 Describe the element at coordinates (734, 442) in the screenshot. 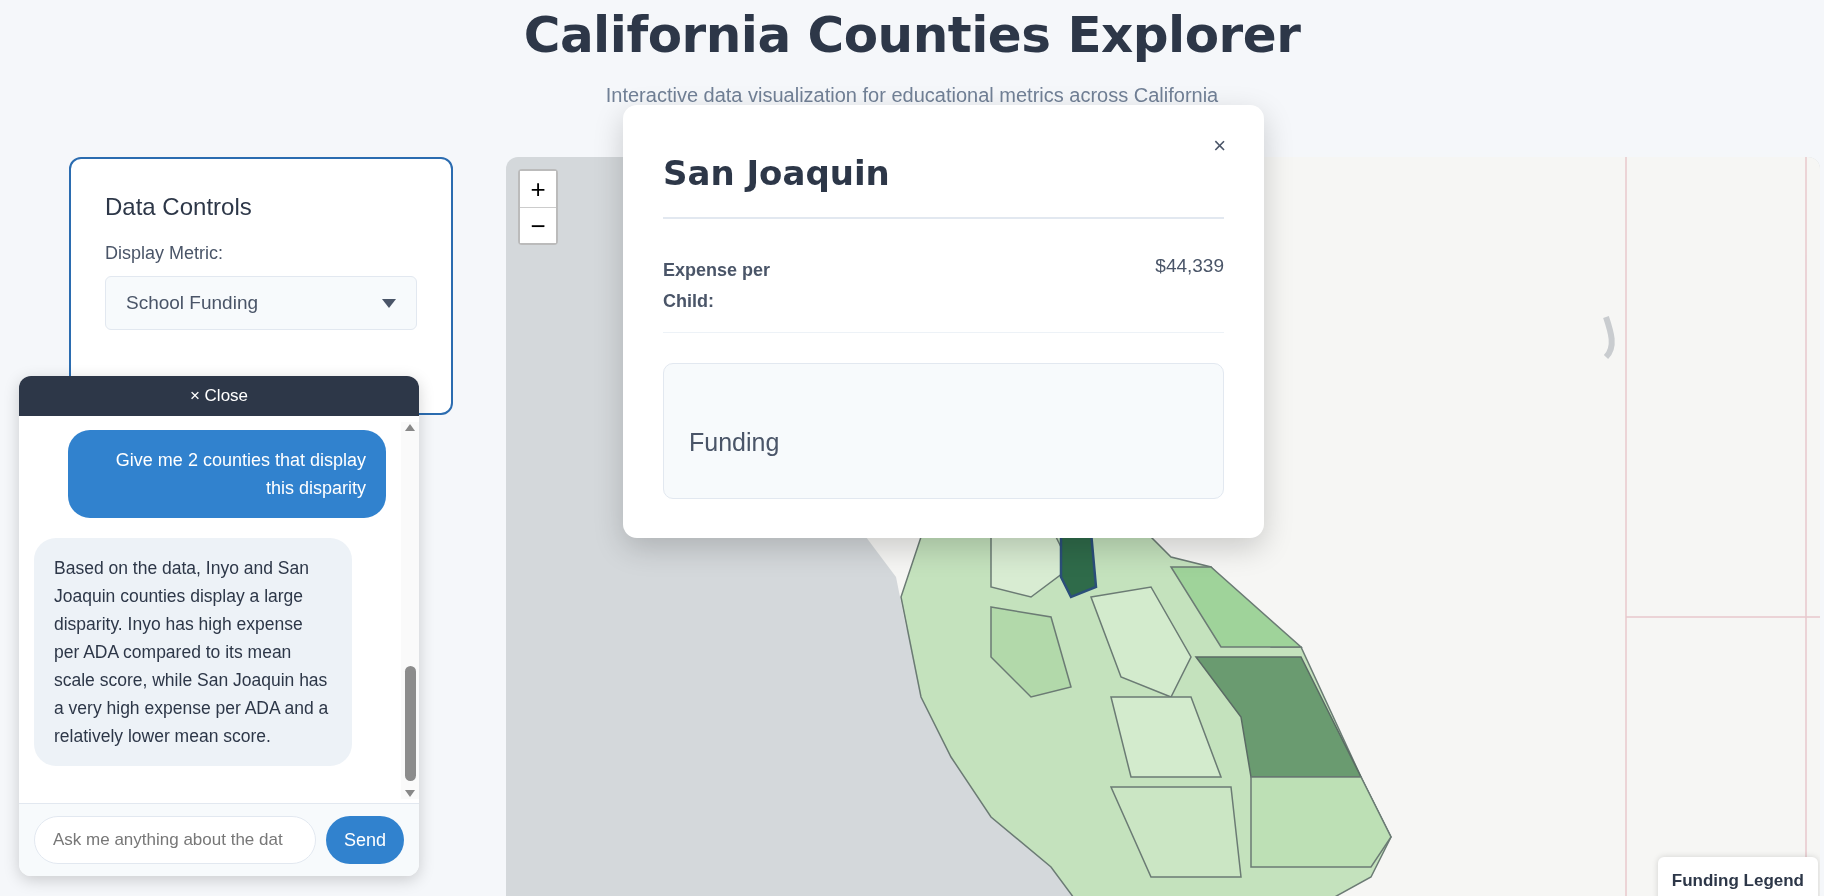

I see `section-title: Funding` at that location.